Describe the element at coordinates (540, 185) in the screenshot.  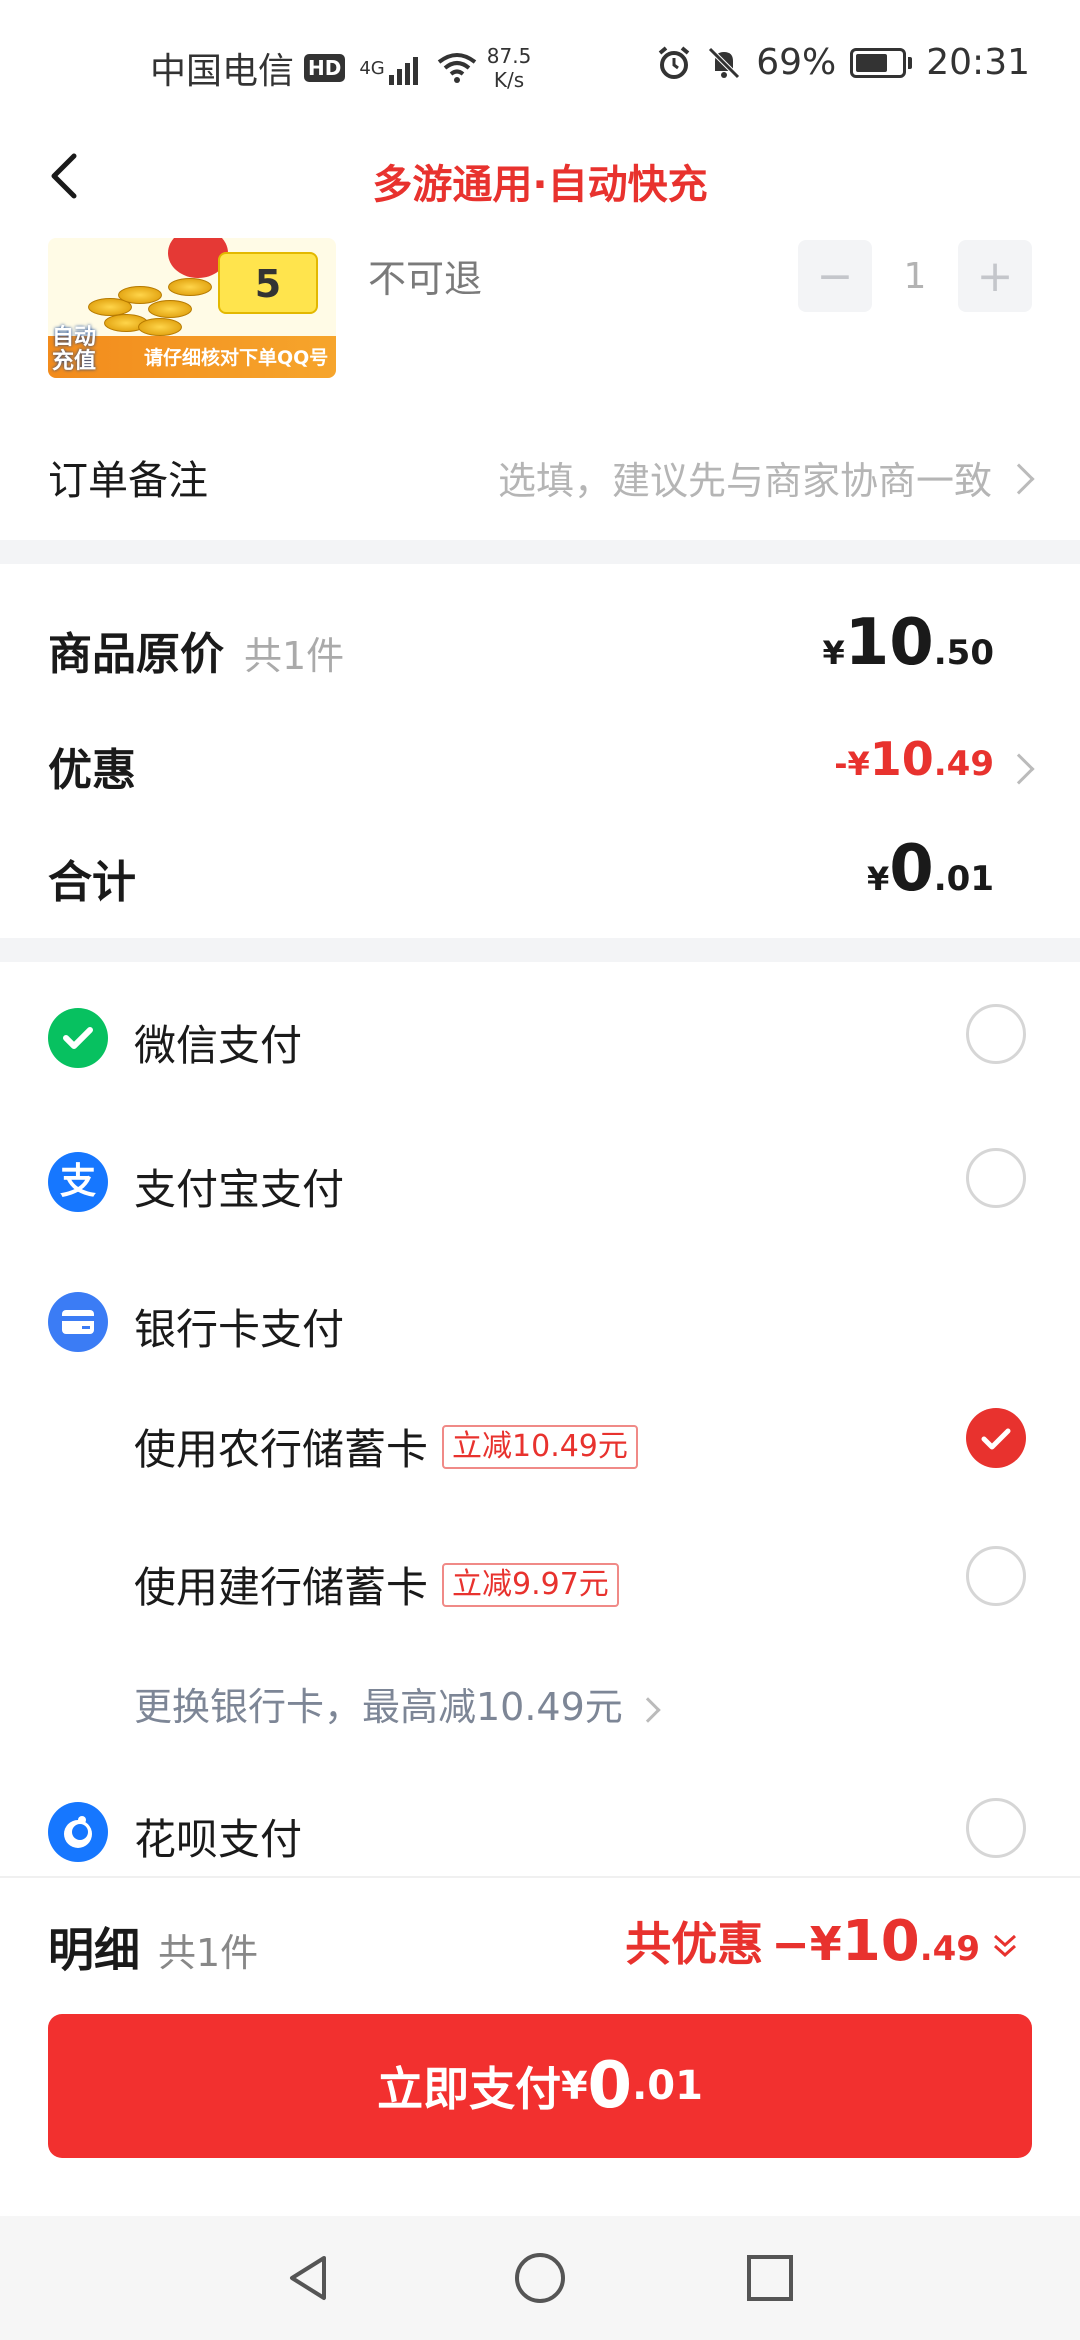
I see `page-title: 多游通用·自动快充` at that location.